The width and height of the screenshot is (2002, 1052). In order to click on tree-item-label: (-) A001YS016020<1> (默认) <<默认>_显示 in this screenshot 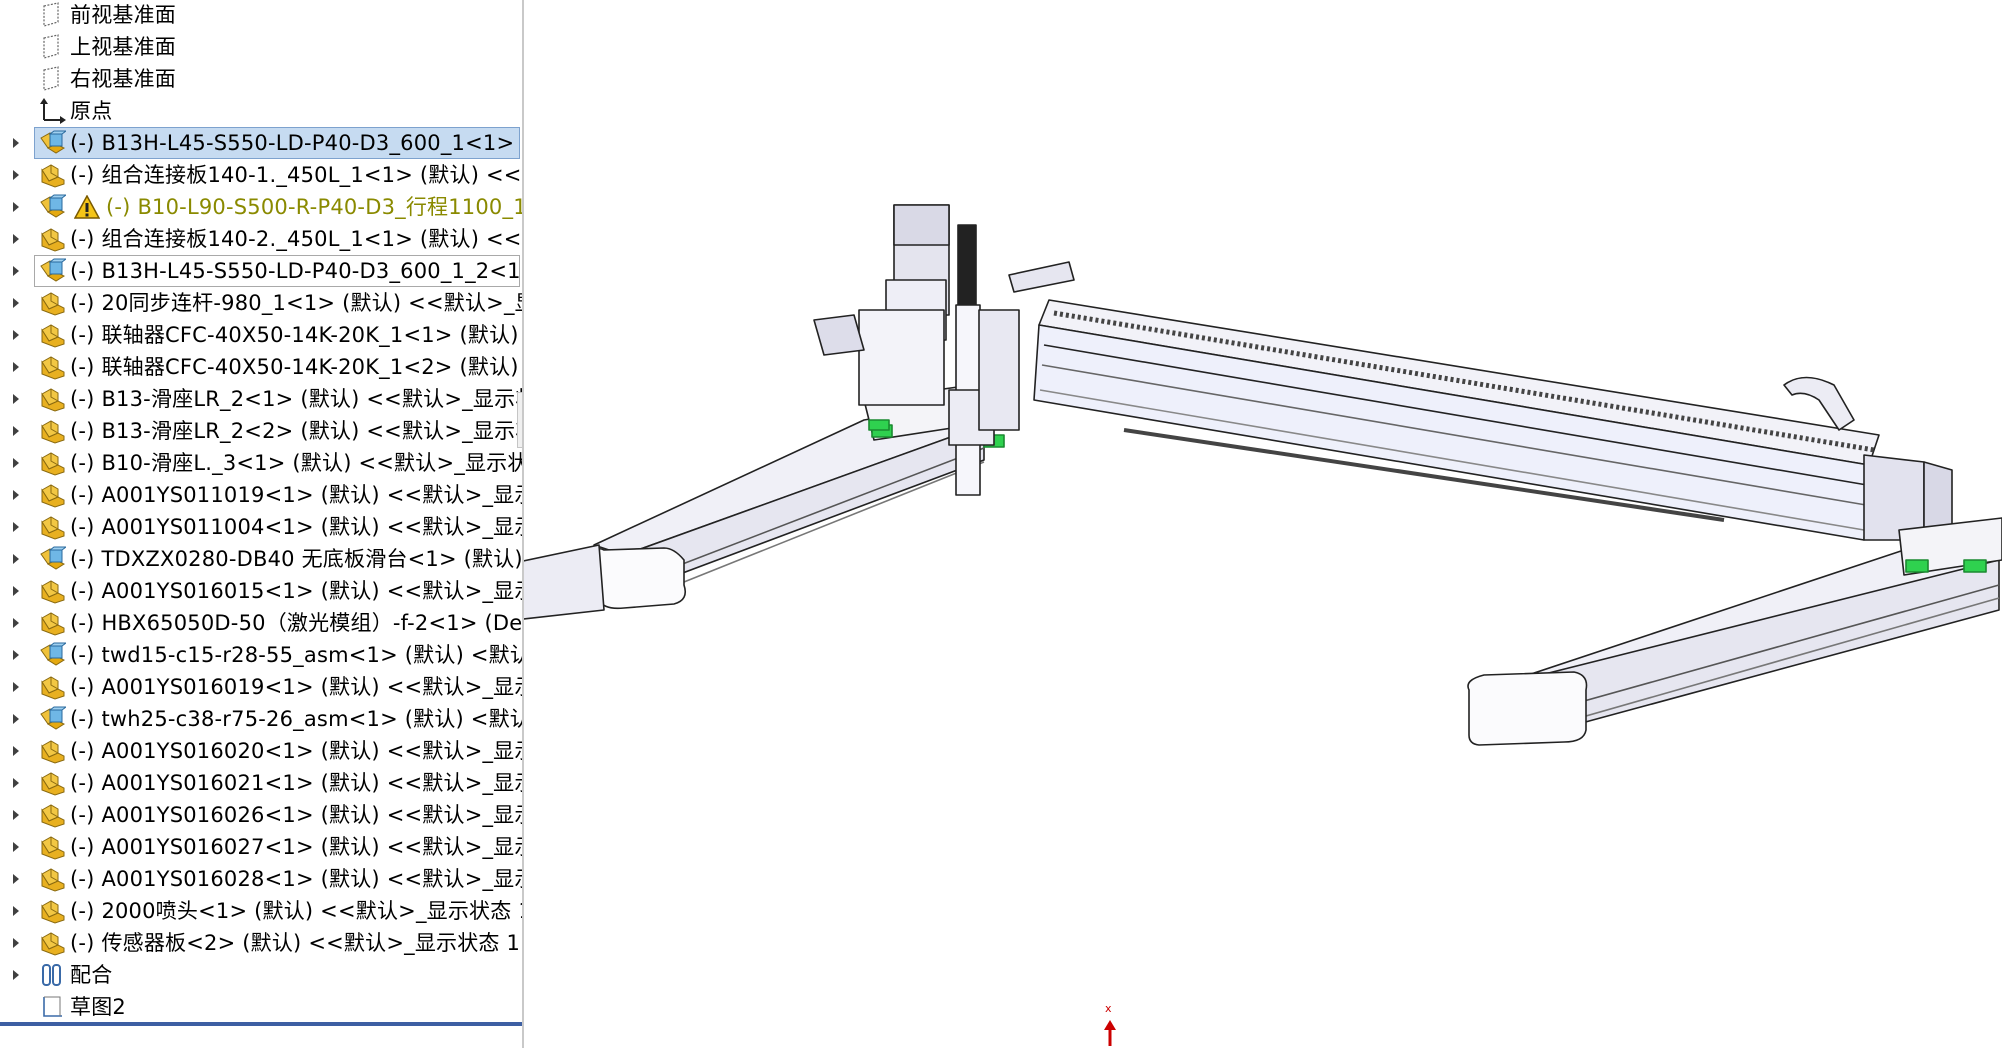, I will do `click(297, 751)`.